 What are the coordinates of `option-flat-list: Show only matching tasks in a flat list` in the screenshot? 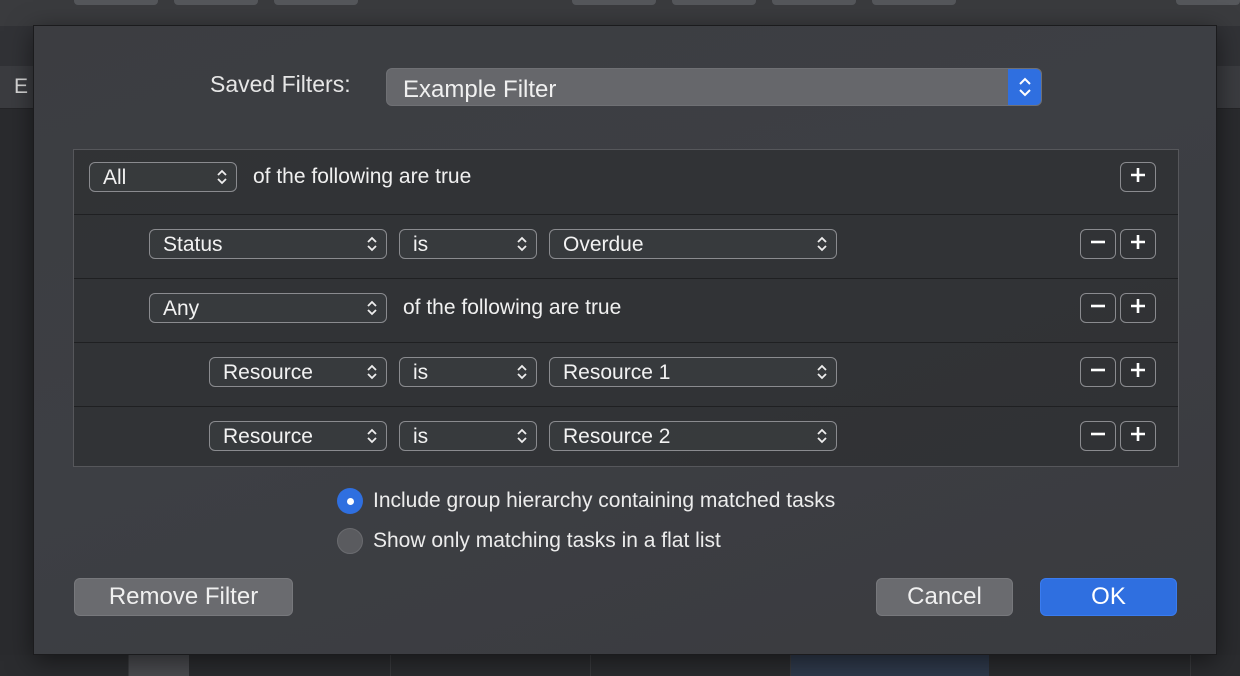 It's located at (529, 541).